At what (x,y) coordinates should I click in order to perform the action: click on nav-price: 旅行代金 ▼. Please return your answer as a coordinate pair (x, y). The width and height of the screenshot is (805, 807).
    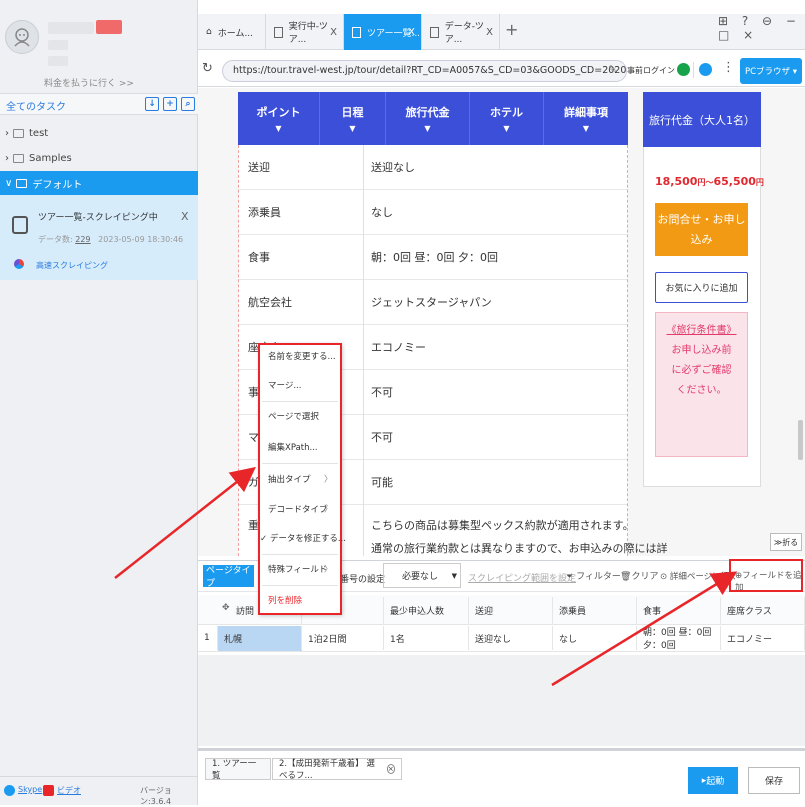
    Looking at the image, I should click on (428, 118).